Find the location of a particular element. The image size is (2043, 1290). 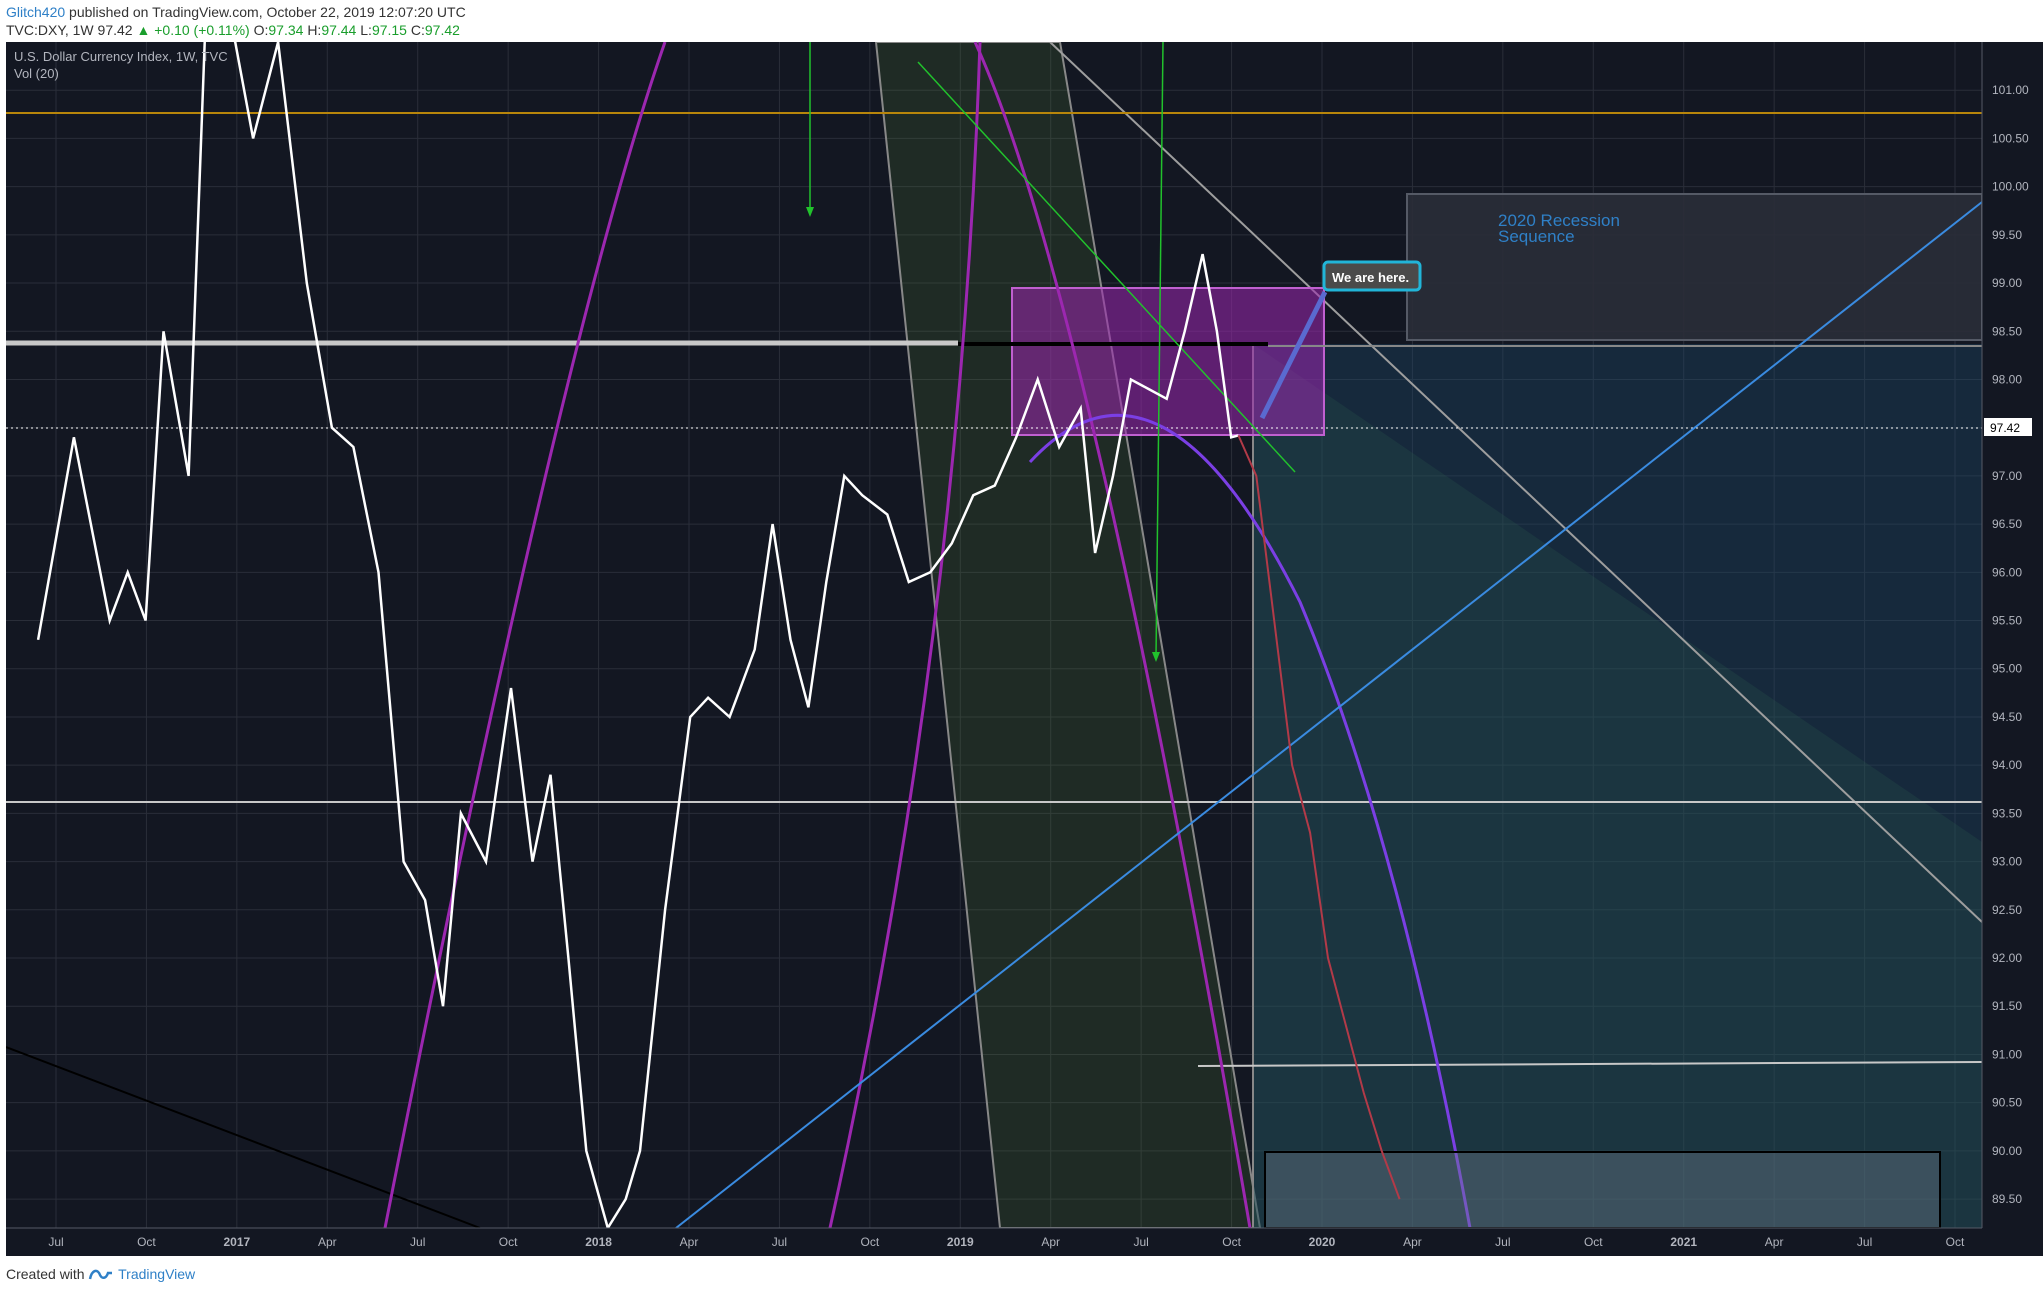

created-with-text: Created with is located at coordinates (45, 1274).